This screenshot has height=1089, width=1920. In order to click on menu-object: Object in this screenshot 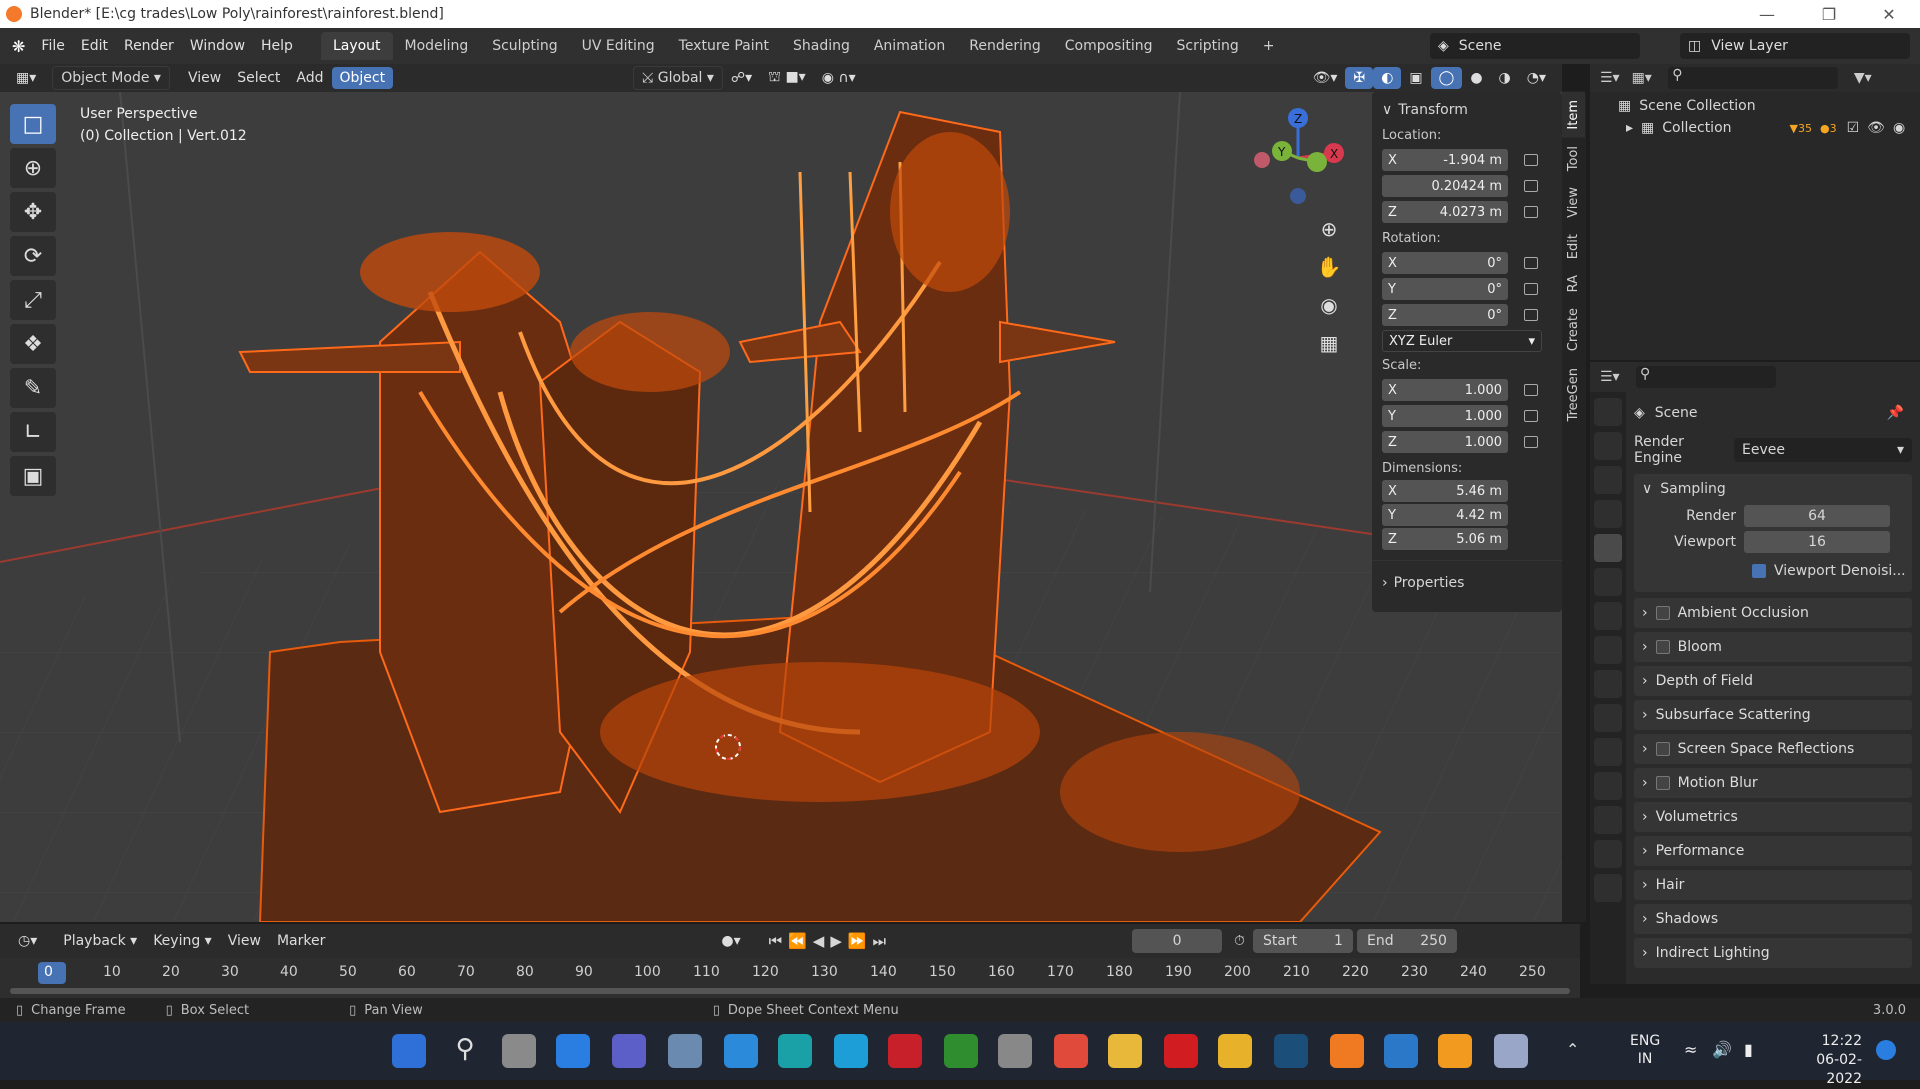, I will do `click(362, 78)`.